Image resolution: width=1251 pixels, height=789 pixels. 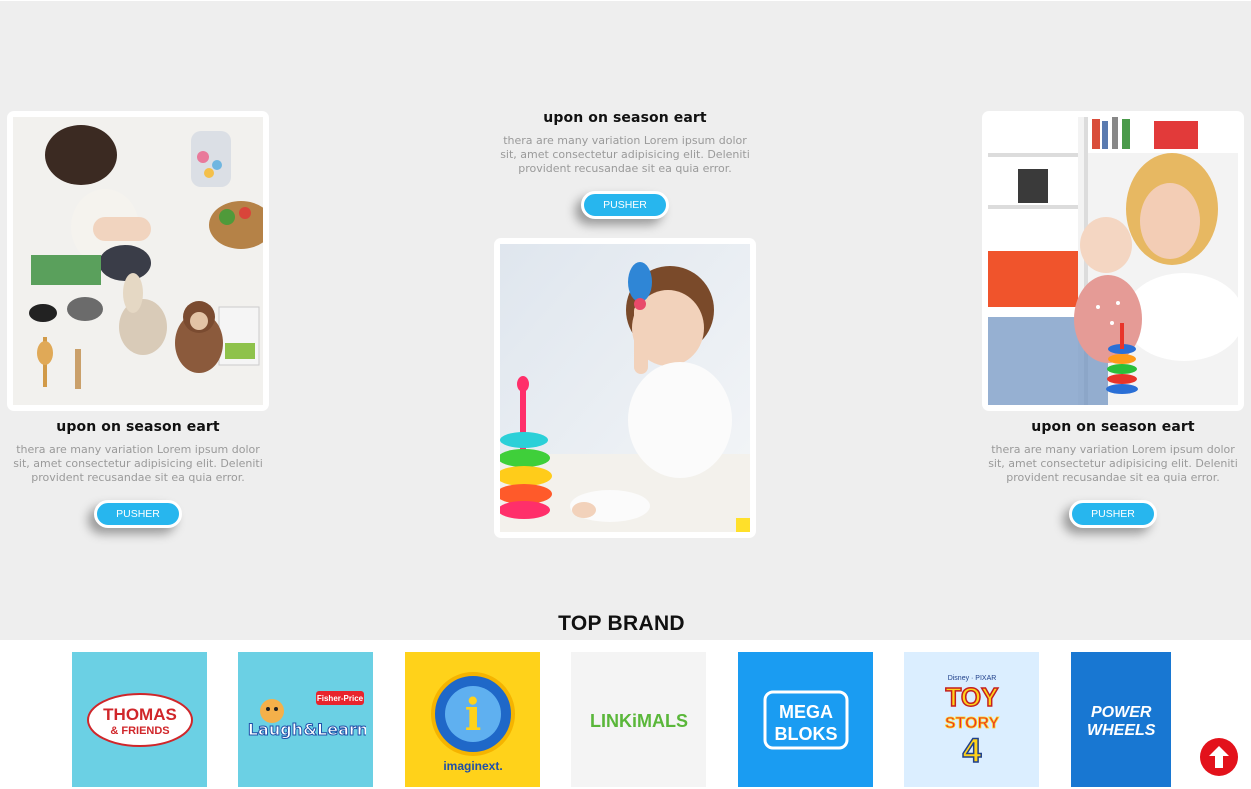 I want to click on brand-toy-line2: STORY, so click(x=971, y=723).